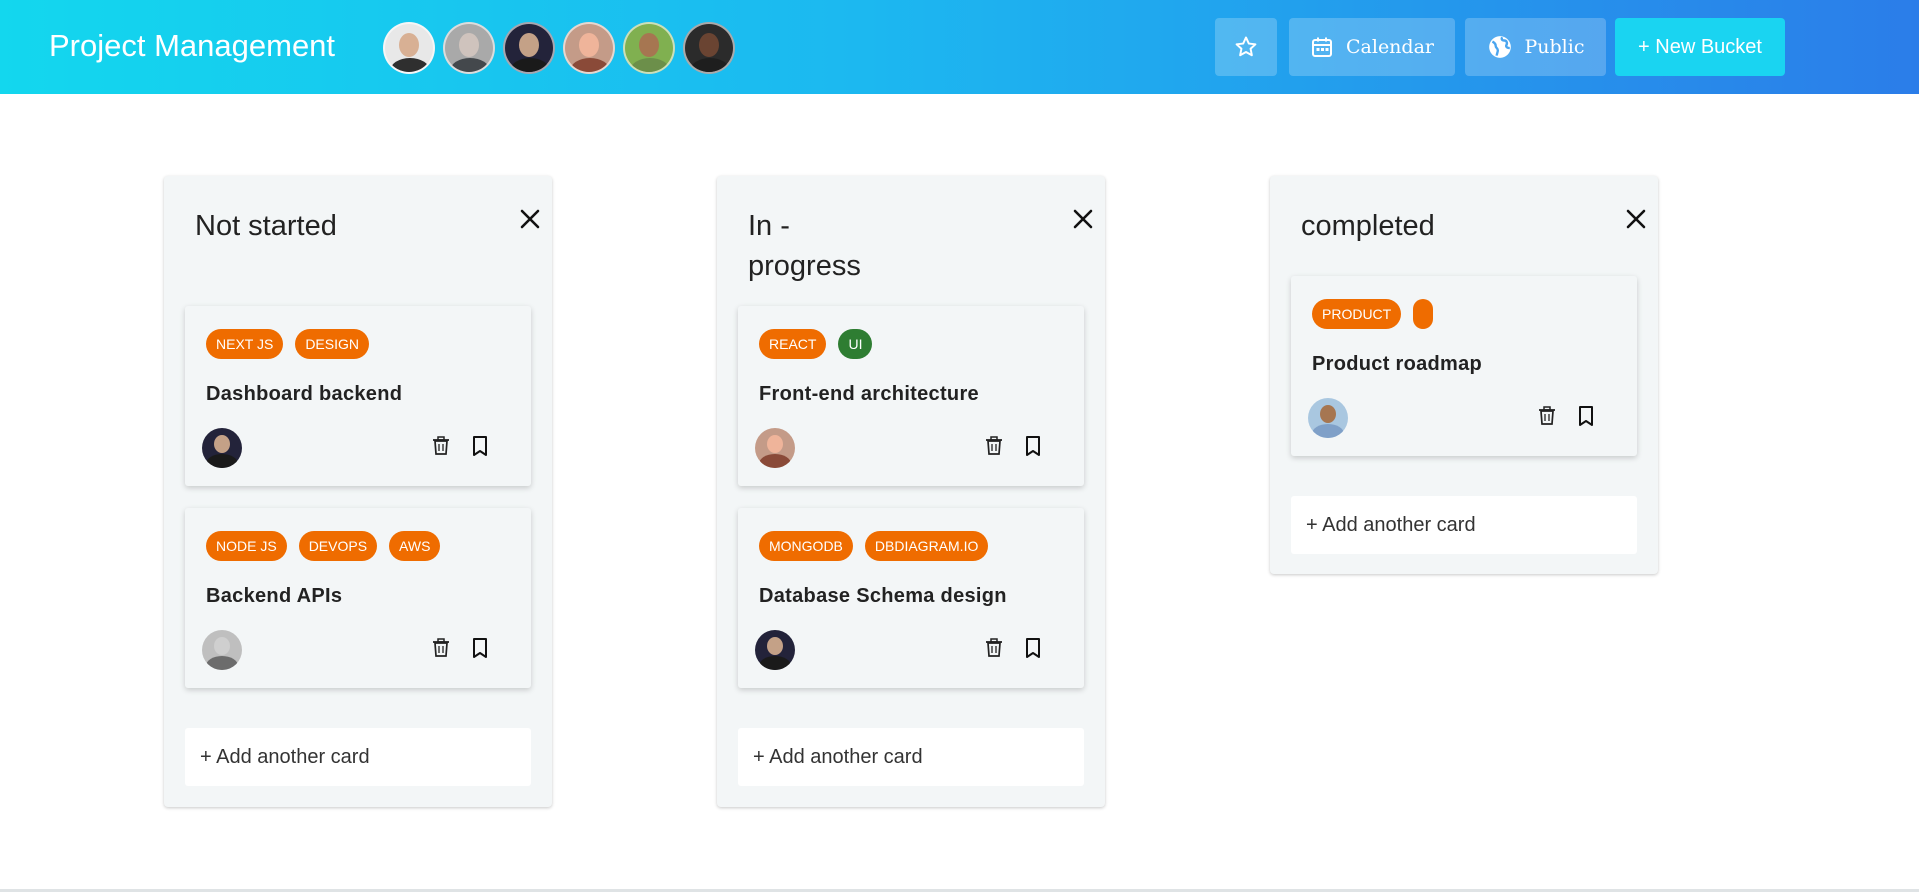  Describe the element at coordinates (332, 344) in the screenshot. I see `tag: DESIGN` at that location.